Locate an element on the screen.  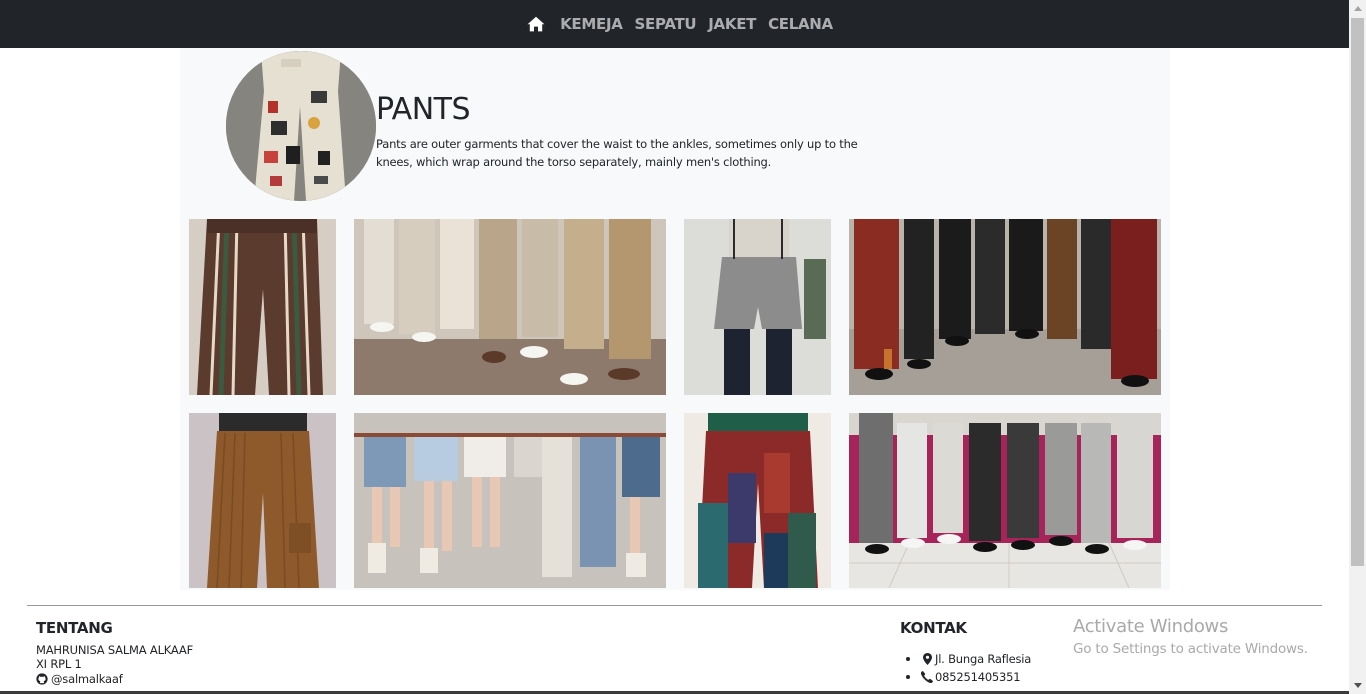
footer-divider is located at coordinates (674, 605).